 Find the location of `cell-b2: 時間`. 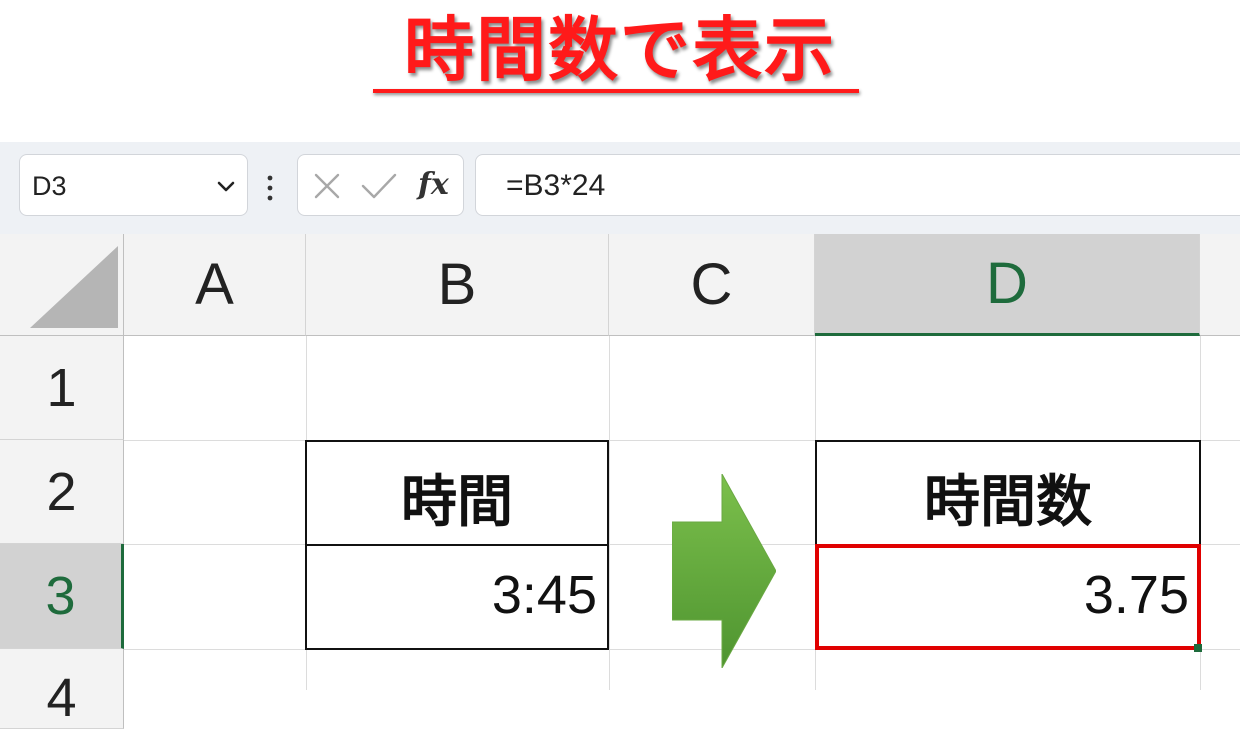

cell-b2: 時間 is located at coordinates (457, 493).